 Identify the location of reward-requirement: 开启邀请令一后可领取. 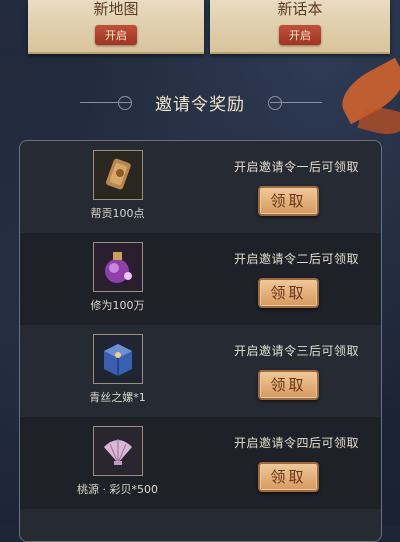
(296, 167).